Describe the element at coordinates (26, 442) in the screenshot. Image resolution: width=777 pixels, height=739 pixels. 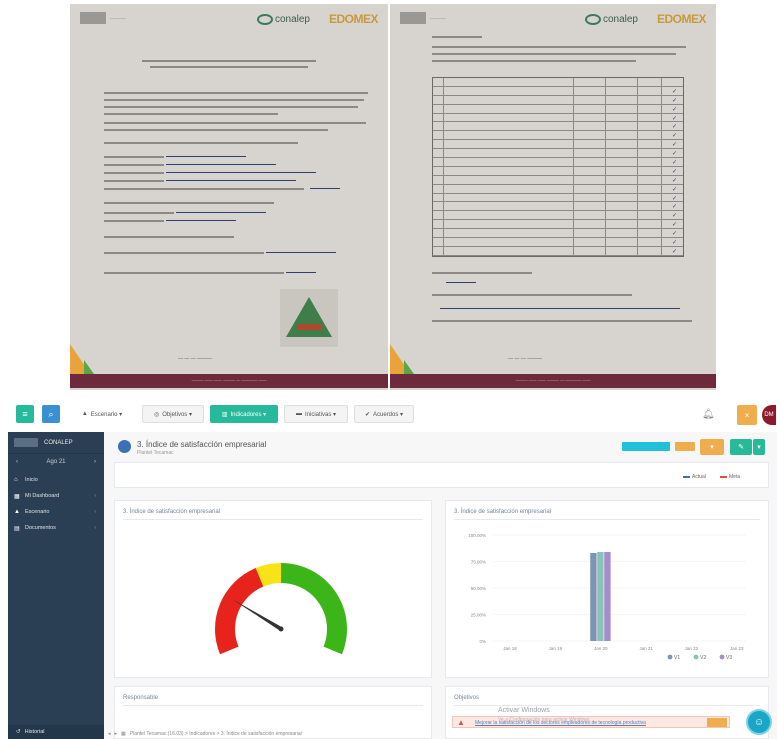
I see `siga-logo` at that location.